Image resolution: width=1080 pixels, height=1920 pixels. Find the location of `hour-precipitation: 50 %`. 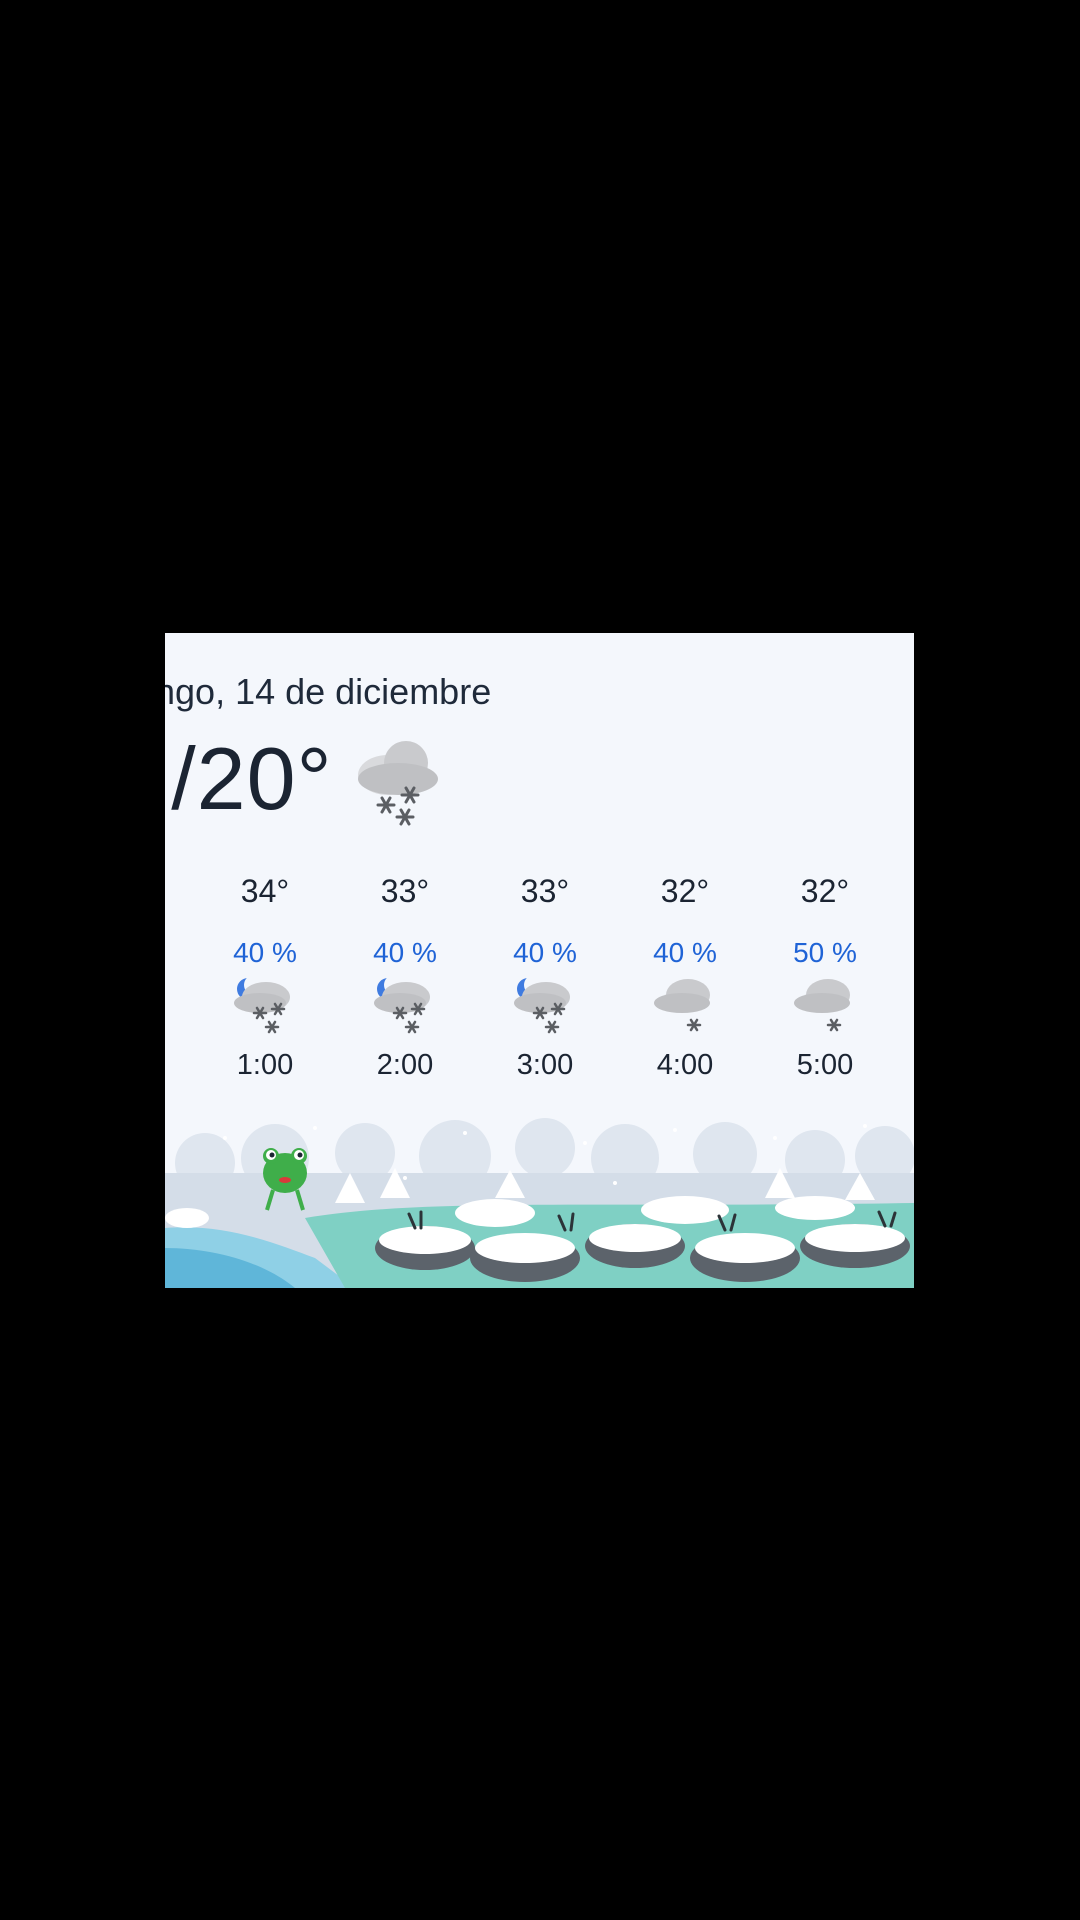

hour-precipitation: 50 % is located at coordinates (825, 952).